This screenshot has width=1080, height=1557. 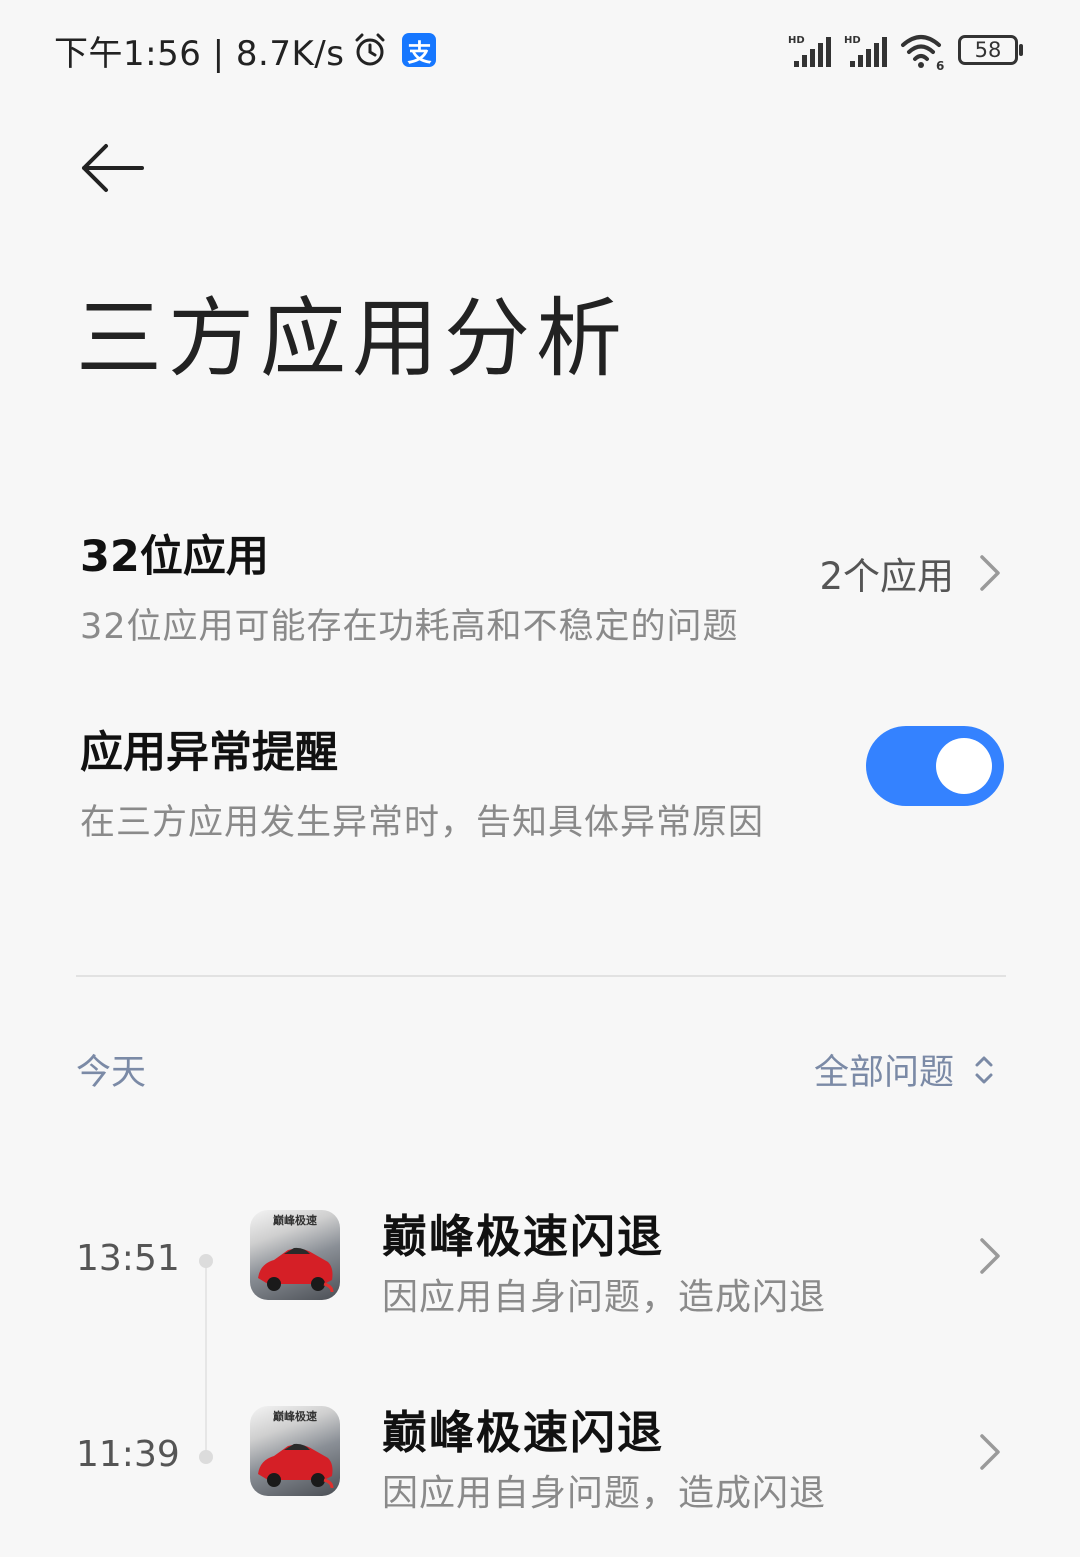 What do you see at coordinates (111, 1073) in the screenshot?
I see `section-label-today: 今天` at bounding box center [111, 1073].